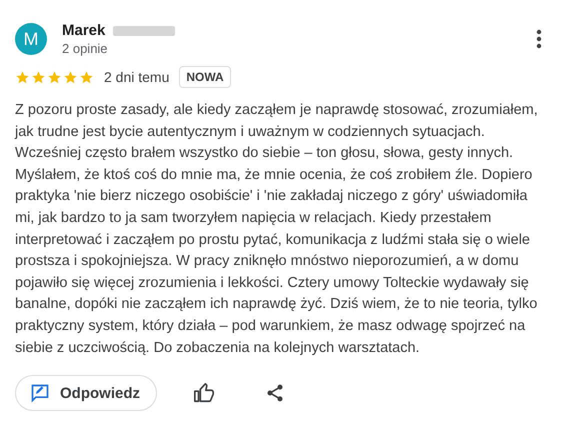 This screenshot has width=569, height=447. What do you see at coordinates (275, 393) in the screenshot?
I see `share-icon` at bounding box center [275, 393].